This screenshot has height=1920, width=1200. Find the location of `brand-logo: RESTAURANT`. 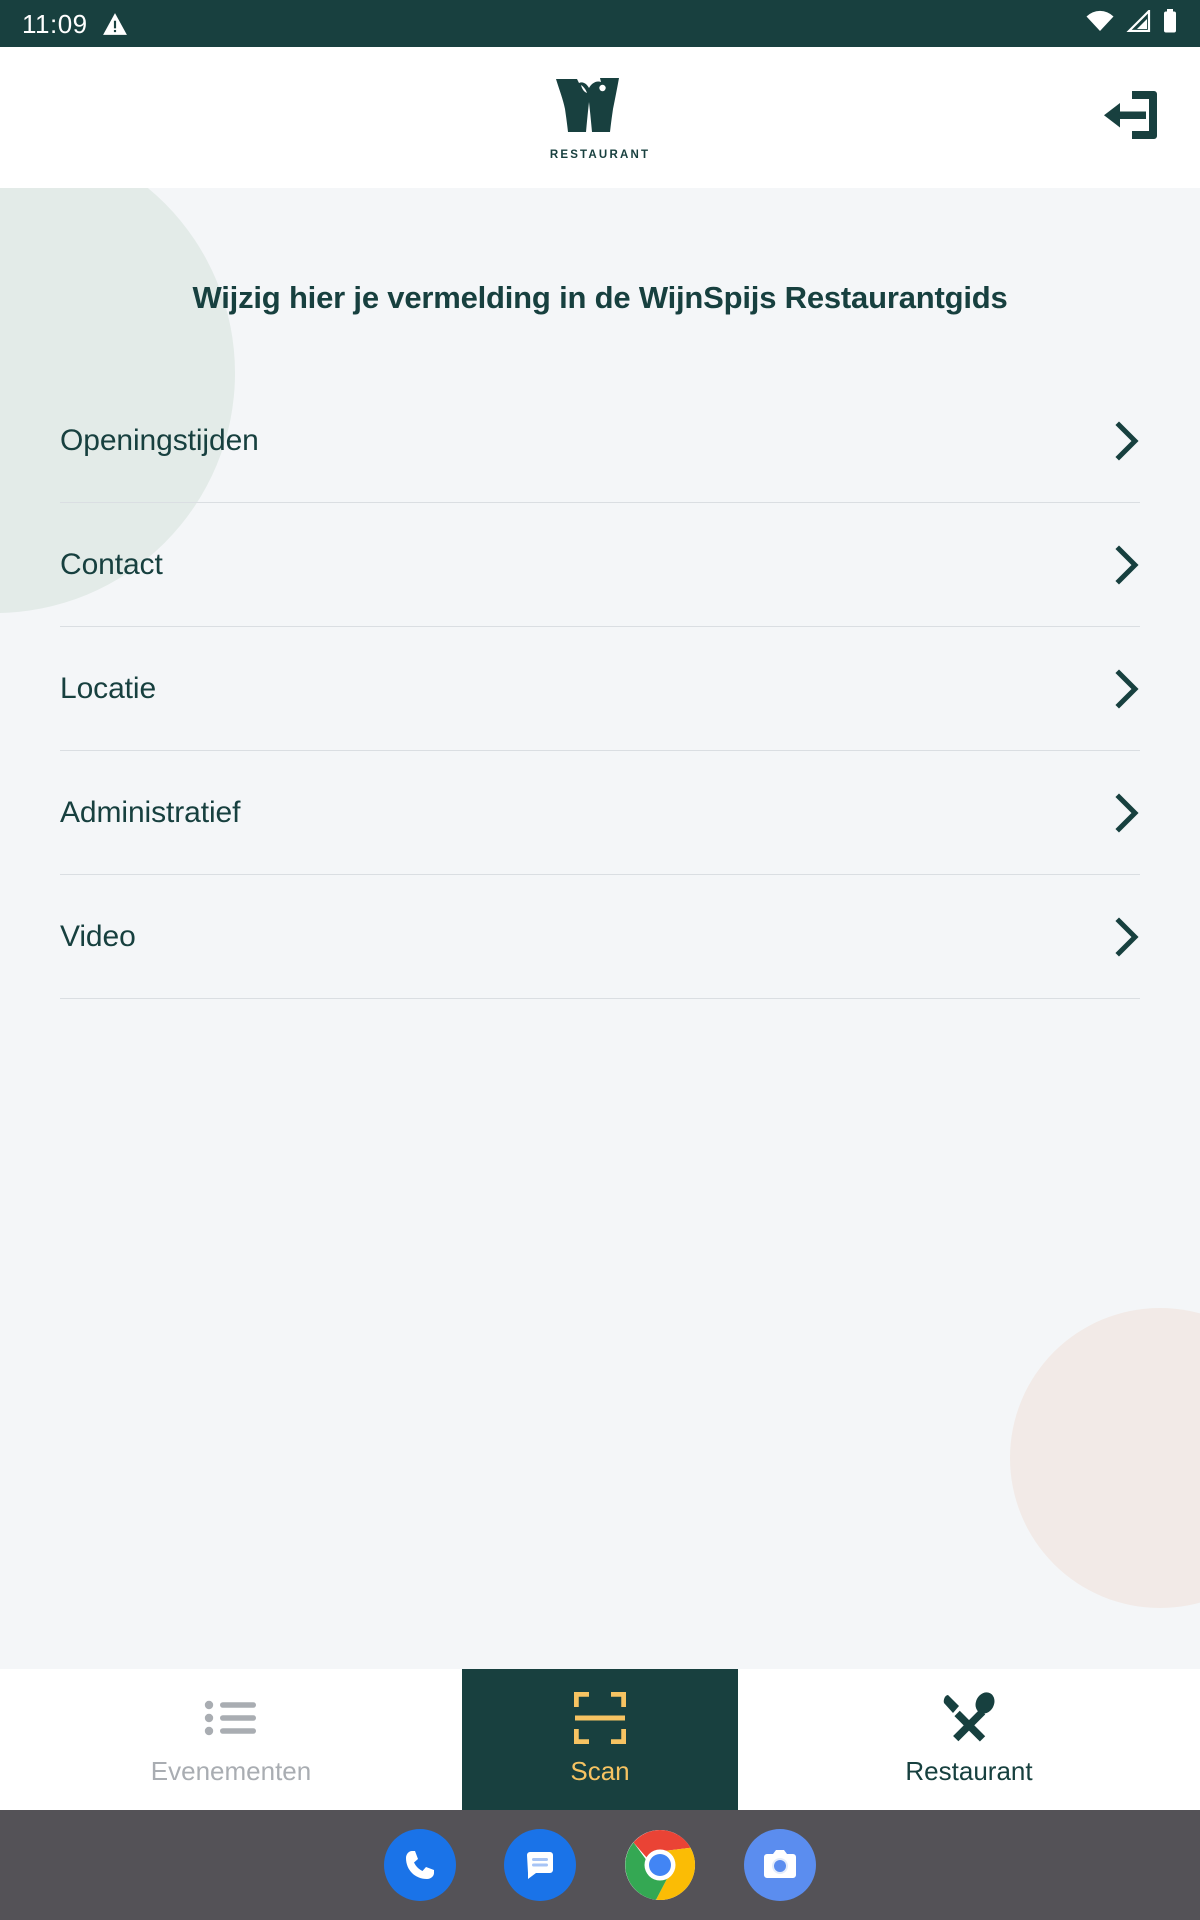

brand-logo: RESTAURANT is located at coordinates (600, 118).